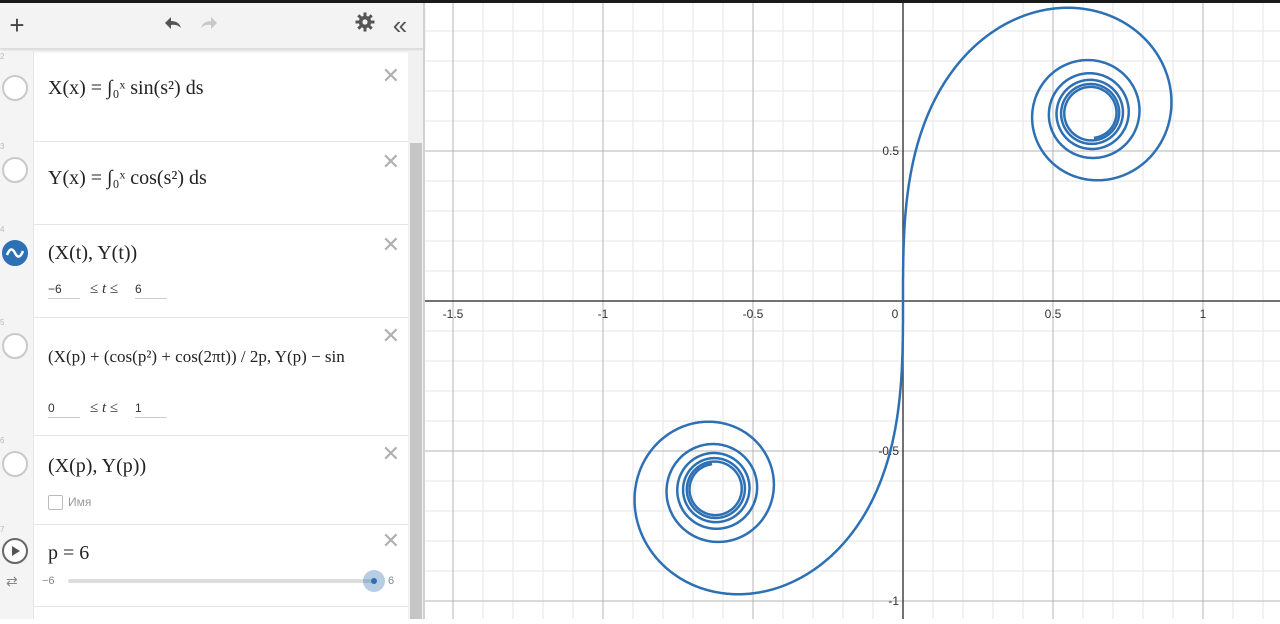 Image resolution: width=1280 pixels, height=624 pixels. I want to click on expression-latex: p = 6, so click(69, 553).